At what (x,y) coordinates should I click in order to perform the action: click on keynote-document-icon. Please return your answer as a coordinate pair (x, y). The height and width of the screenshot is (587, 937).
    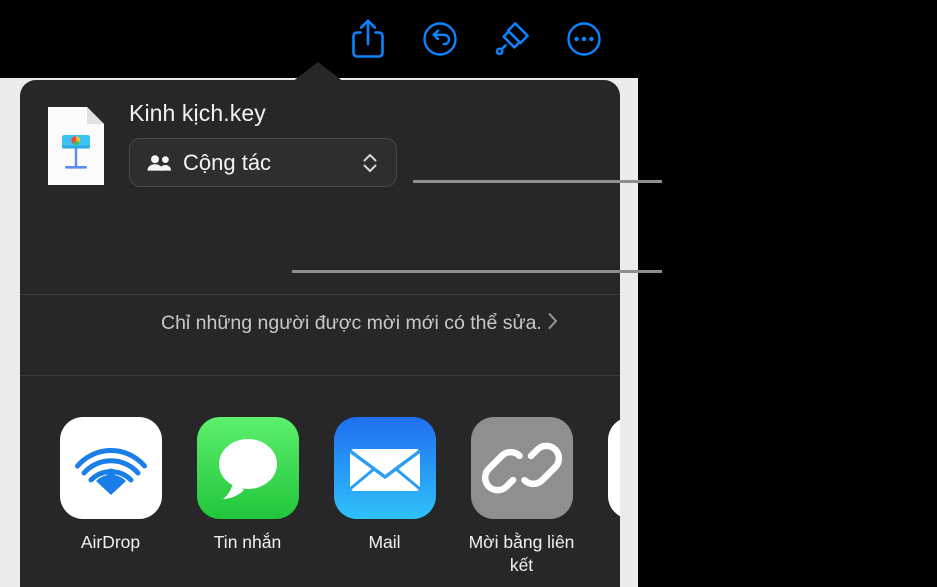
    Looking at the image, I should click on (76, 146).